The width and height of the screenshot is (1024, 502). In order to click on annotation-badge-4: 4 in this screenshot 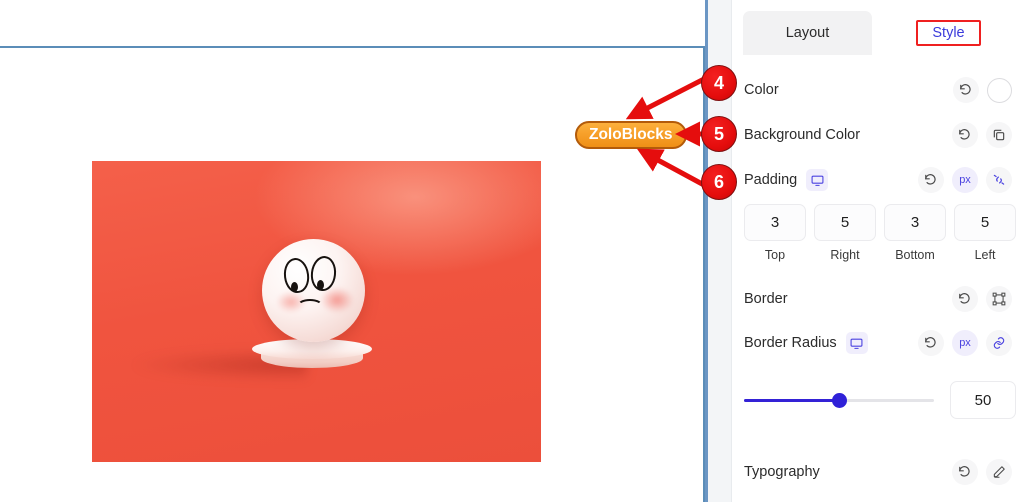, I will do `click(719, 83)`.